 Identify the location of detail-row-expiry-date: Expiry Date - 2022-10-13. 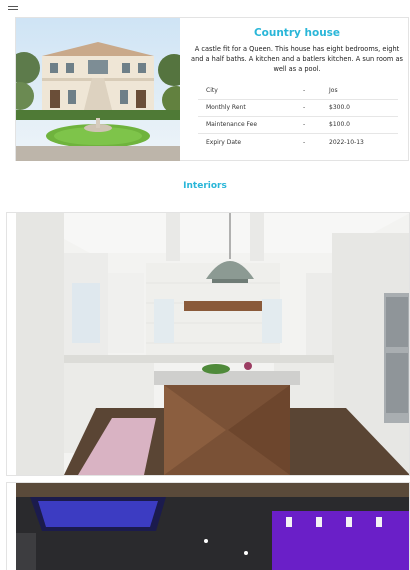
(298, 142).